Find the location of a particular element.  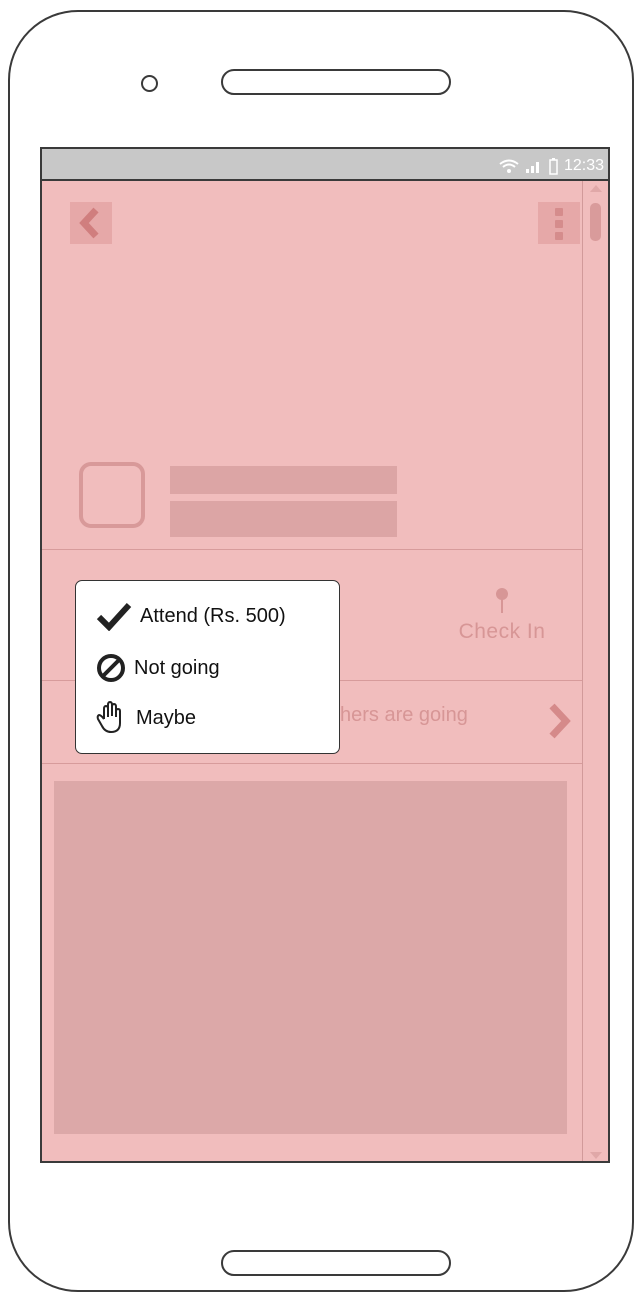

camera-icon is located at coordinates (149, 83).